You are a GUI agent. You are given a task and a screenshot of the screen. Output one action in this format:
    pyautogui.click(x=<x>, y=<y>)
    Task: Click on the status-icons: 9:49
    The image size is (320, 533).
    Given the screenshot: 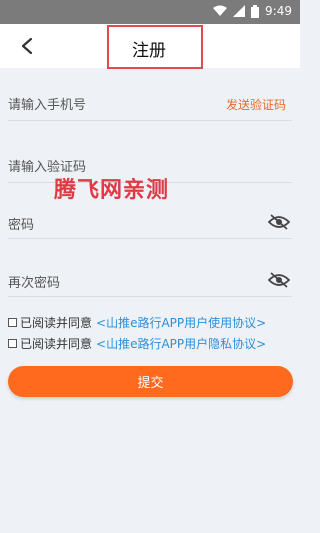 What is the action you would take?
    pyautogui.click(x=252, y=11)
    